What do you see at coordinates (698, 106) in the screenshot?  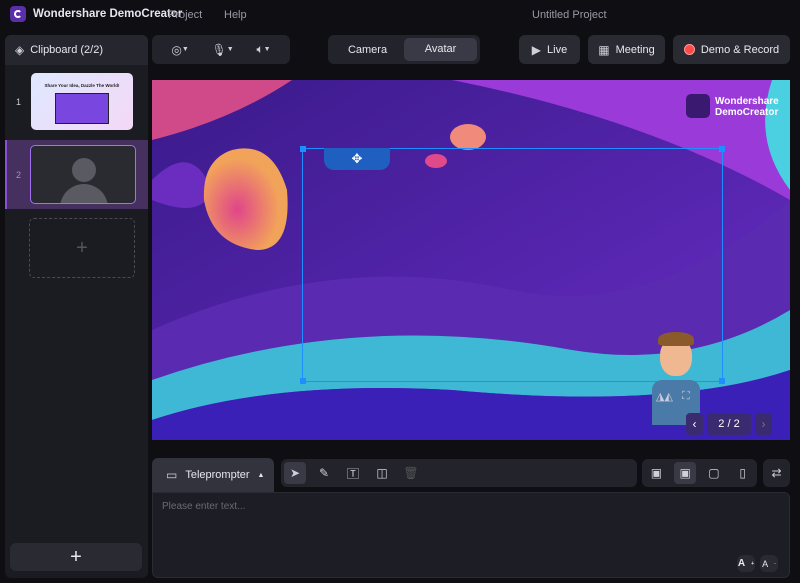 I see `watermark-logo` at bounding box center [698, 106].